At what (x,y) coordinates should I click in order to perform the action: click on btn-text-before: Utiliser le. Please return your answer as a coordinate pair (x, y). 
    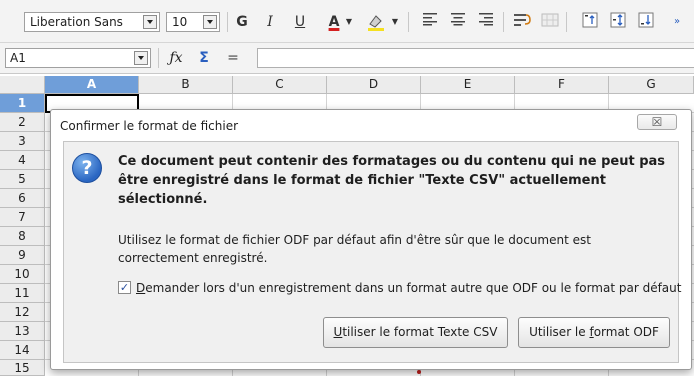
    Looking at the image, I should click on (559, 332).